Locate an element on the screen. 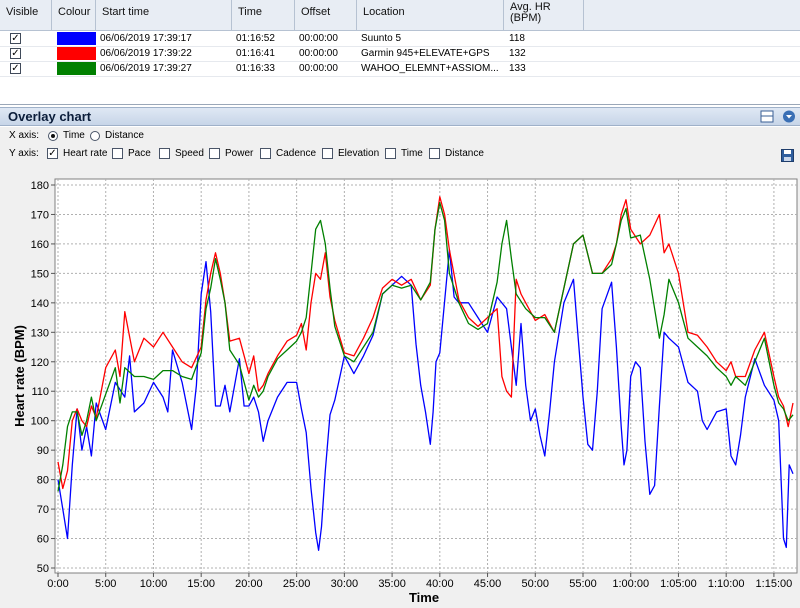 The width and height of the screenshot is (800, 608). time-cell: 01:16:33 is located at coordinates (255, 68).